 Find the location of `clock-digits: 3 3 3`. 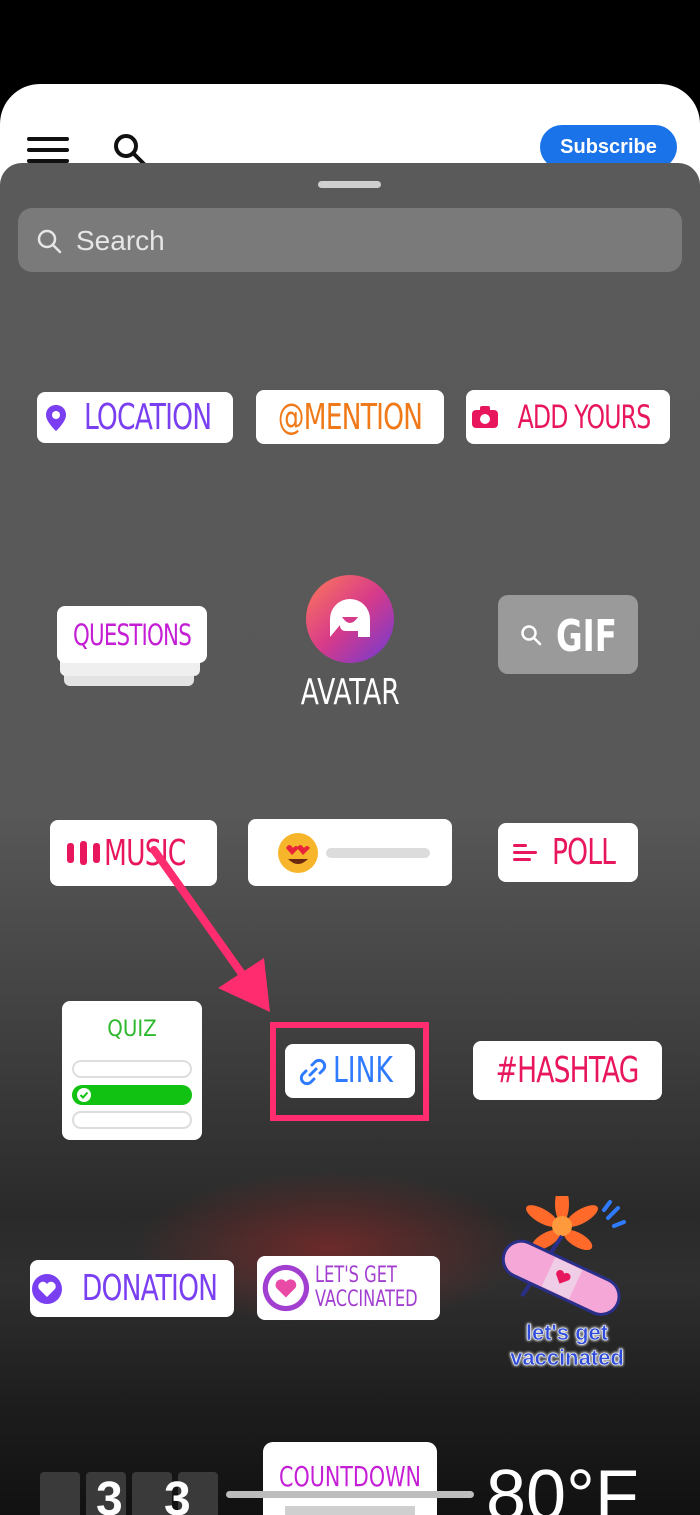

clock-digits: 3 3 3 is located at coordinates (161, 1494).